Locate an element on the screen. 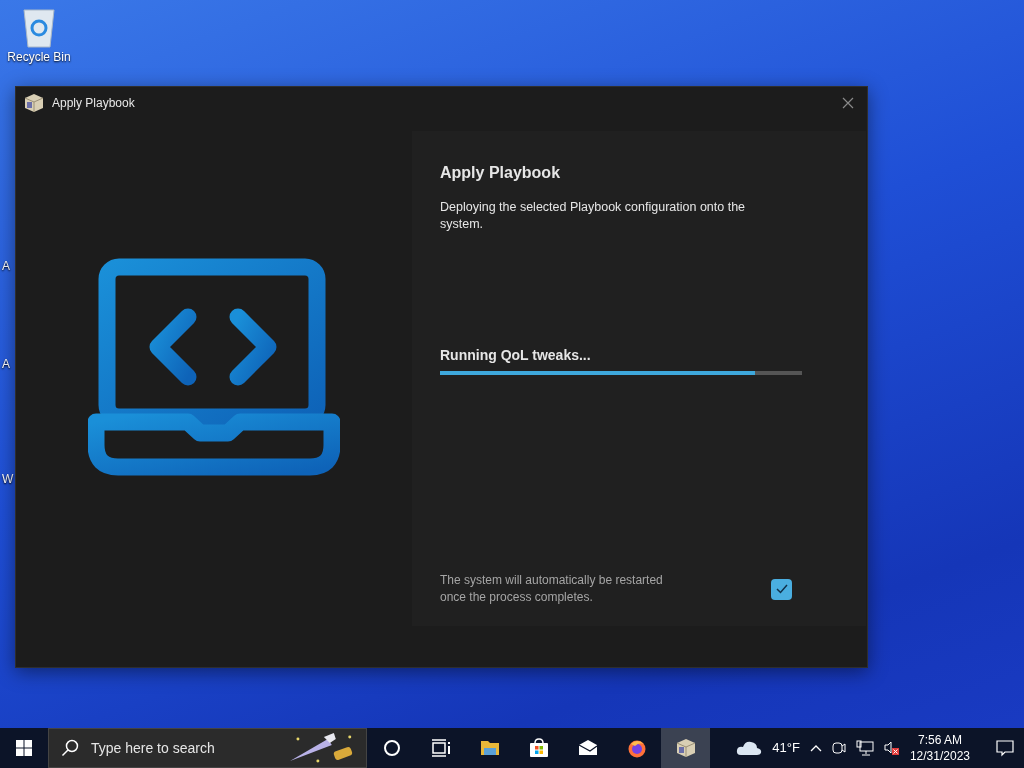 The image size is (1024, 768). desktop-icon-label: W is located at coordinates (8, 479).